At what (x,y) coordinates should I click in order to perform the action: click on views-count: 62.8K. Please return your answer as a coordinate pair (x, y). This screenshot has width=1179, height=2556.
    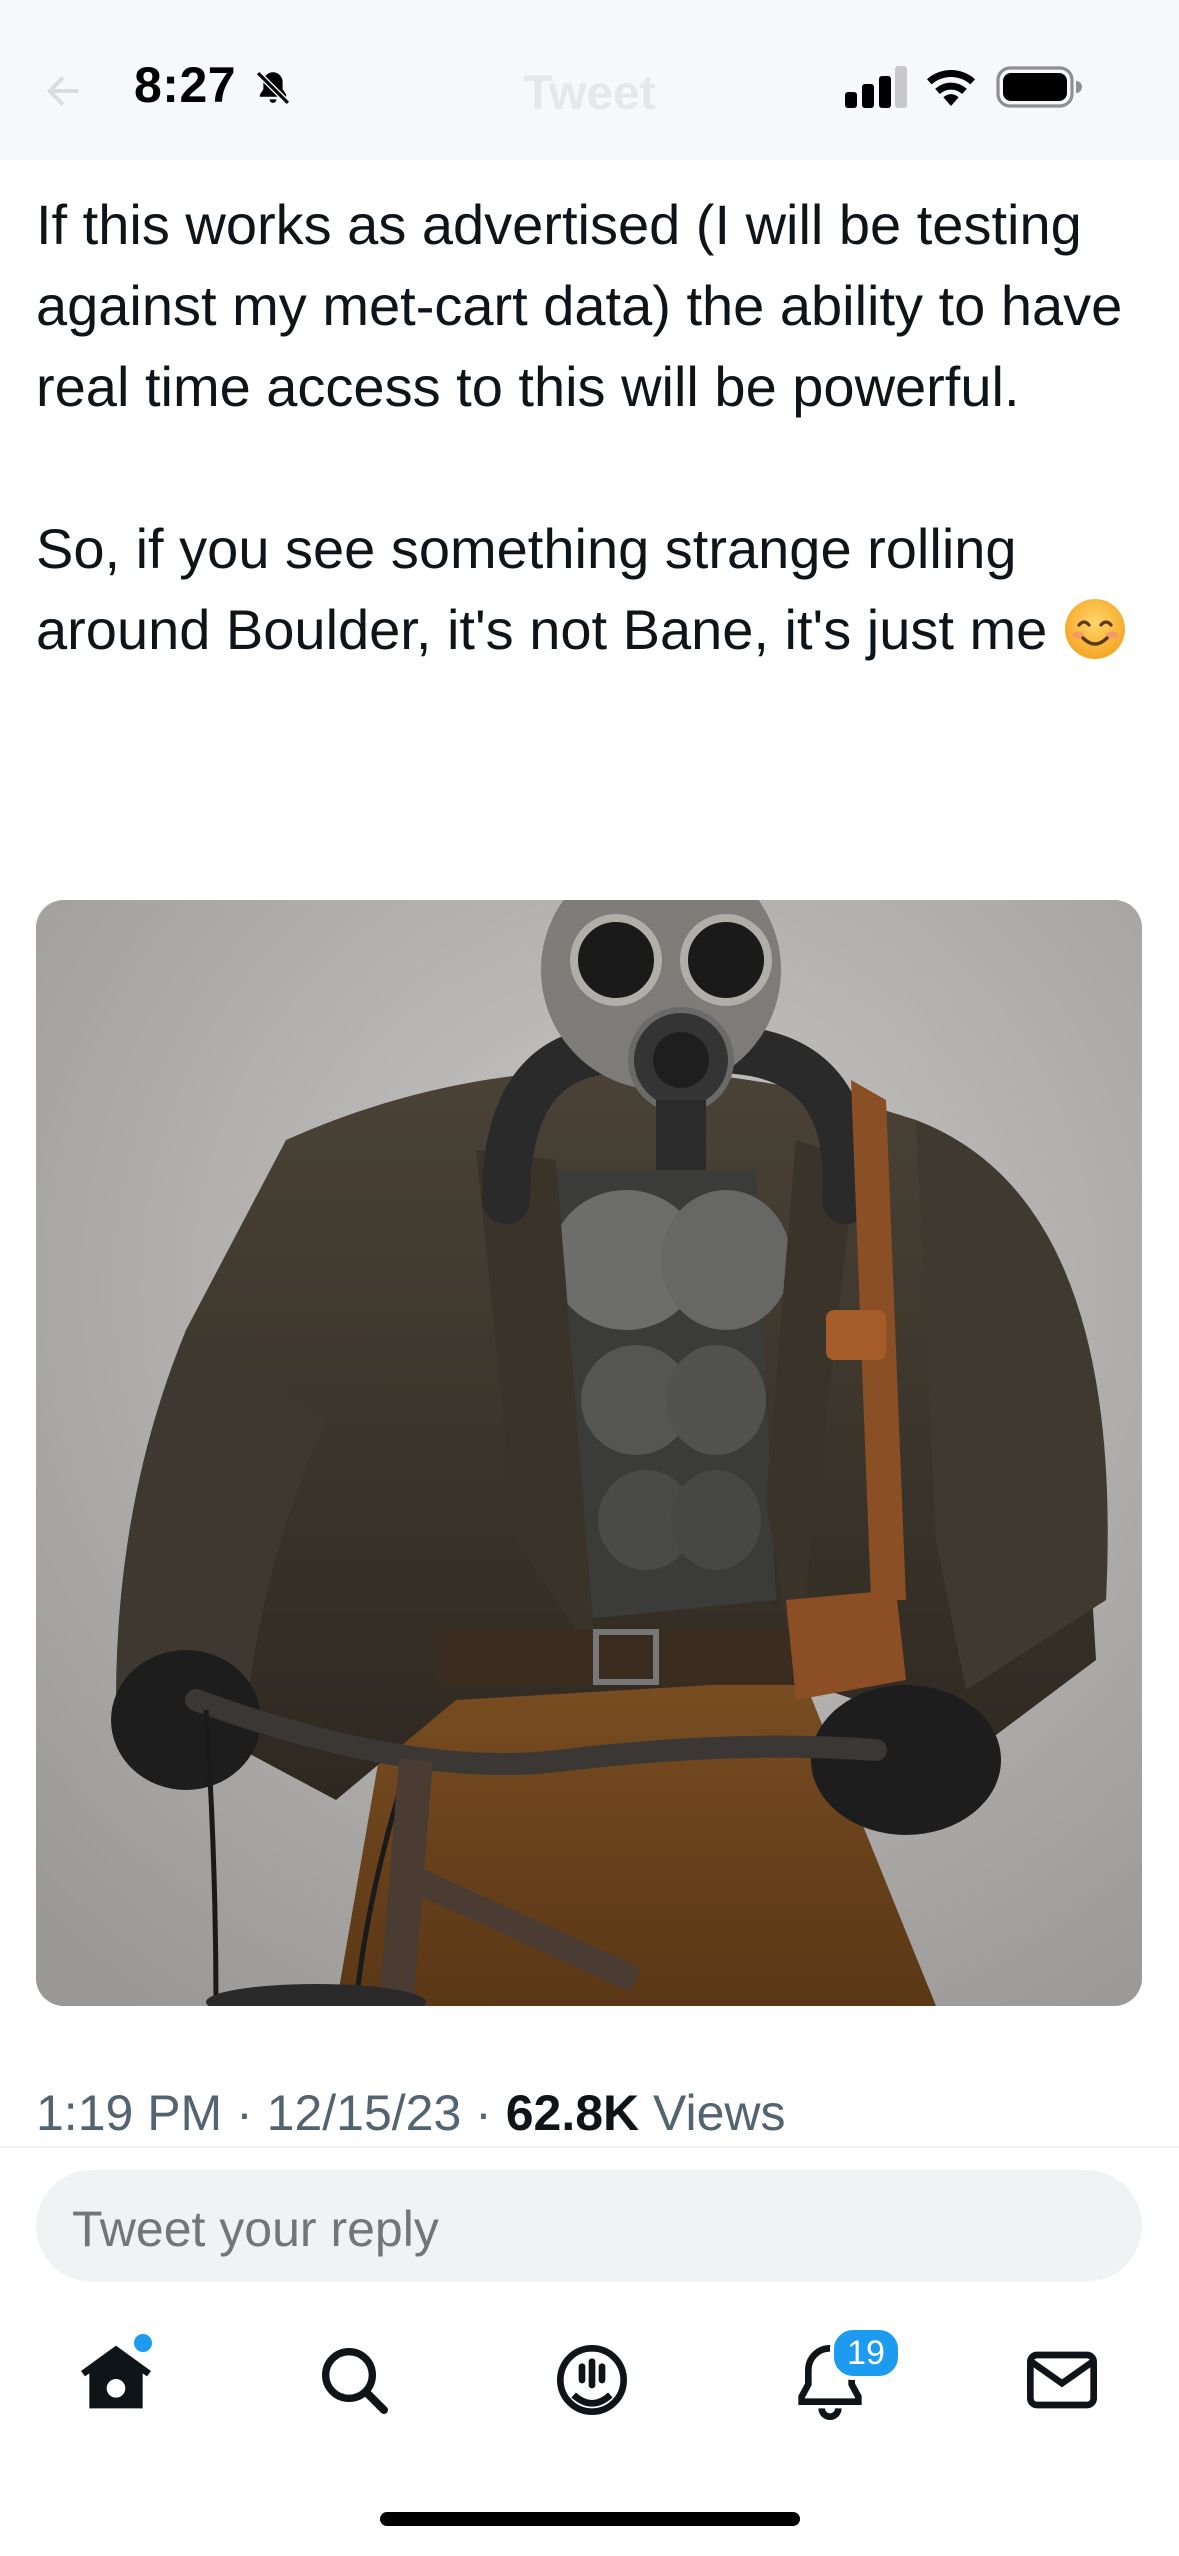
    Looking at the image, I should click on (572, 2113).